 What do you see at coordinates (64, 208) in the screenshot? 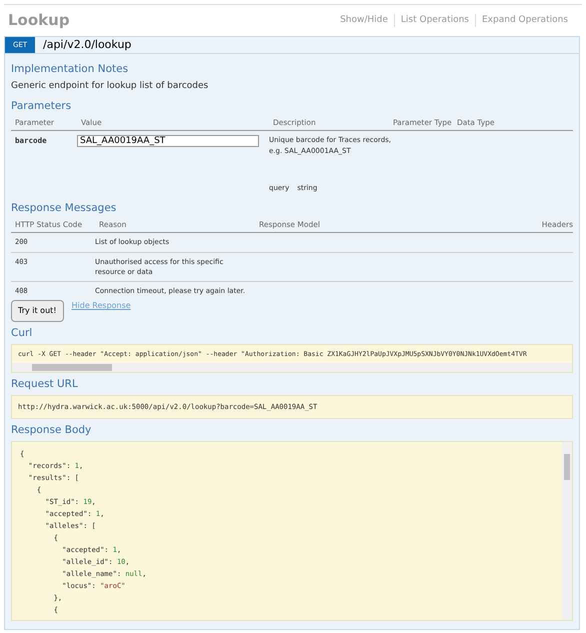
I see `section-heading: Response Messages` at bounding box center [64, 208].